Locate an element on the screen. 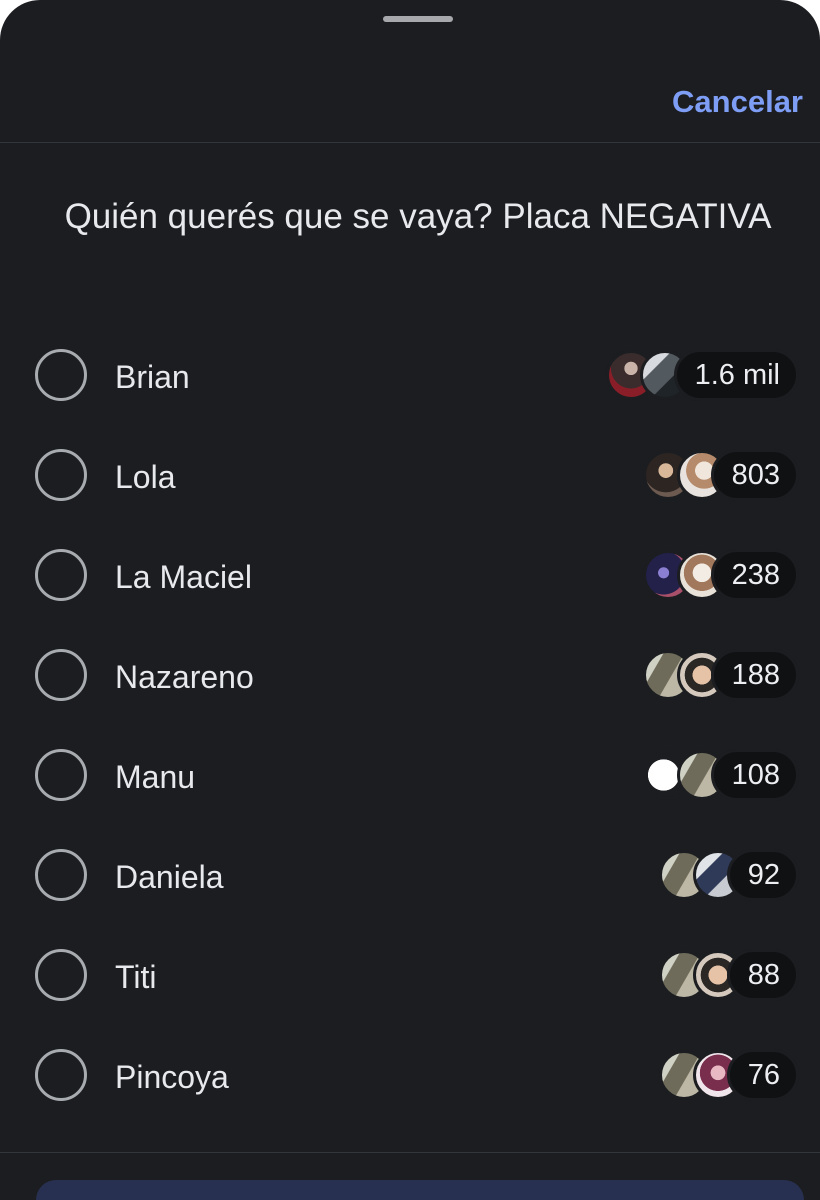 This screenshot has height=1200, width=820. poll-option: Nazareno 188 is located at coordinates (410, 678).